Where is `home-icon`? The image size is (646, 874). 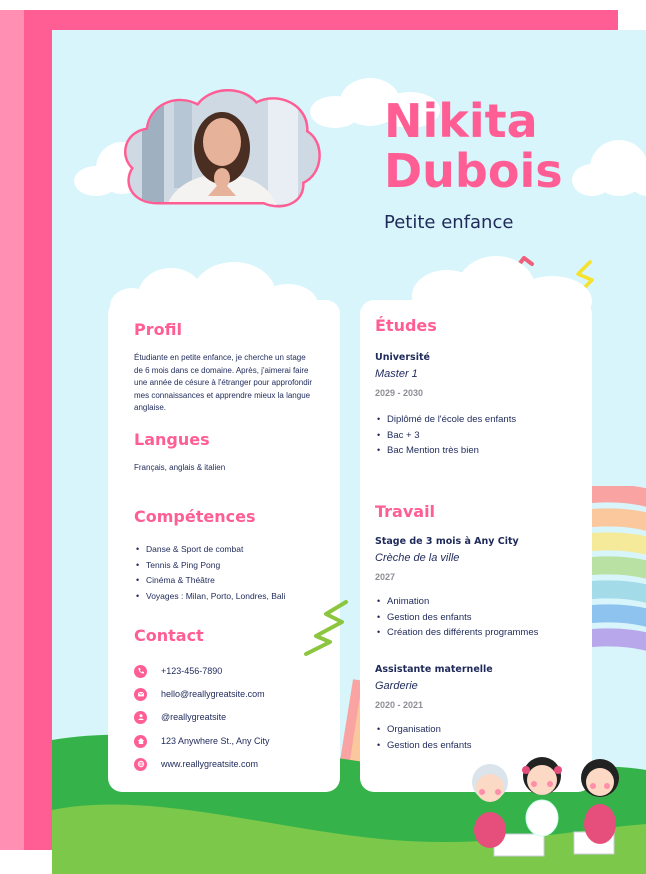 home-icon is located at coordinates (140, 741).